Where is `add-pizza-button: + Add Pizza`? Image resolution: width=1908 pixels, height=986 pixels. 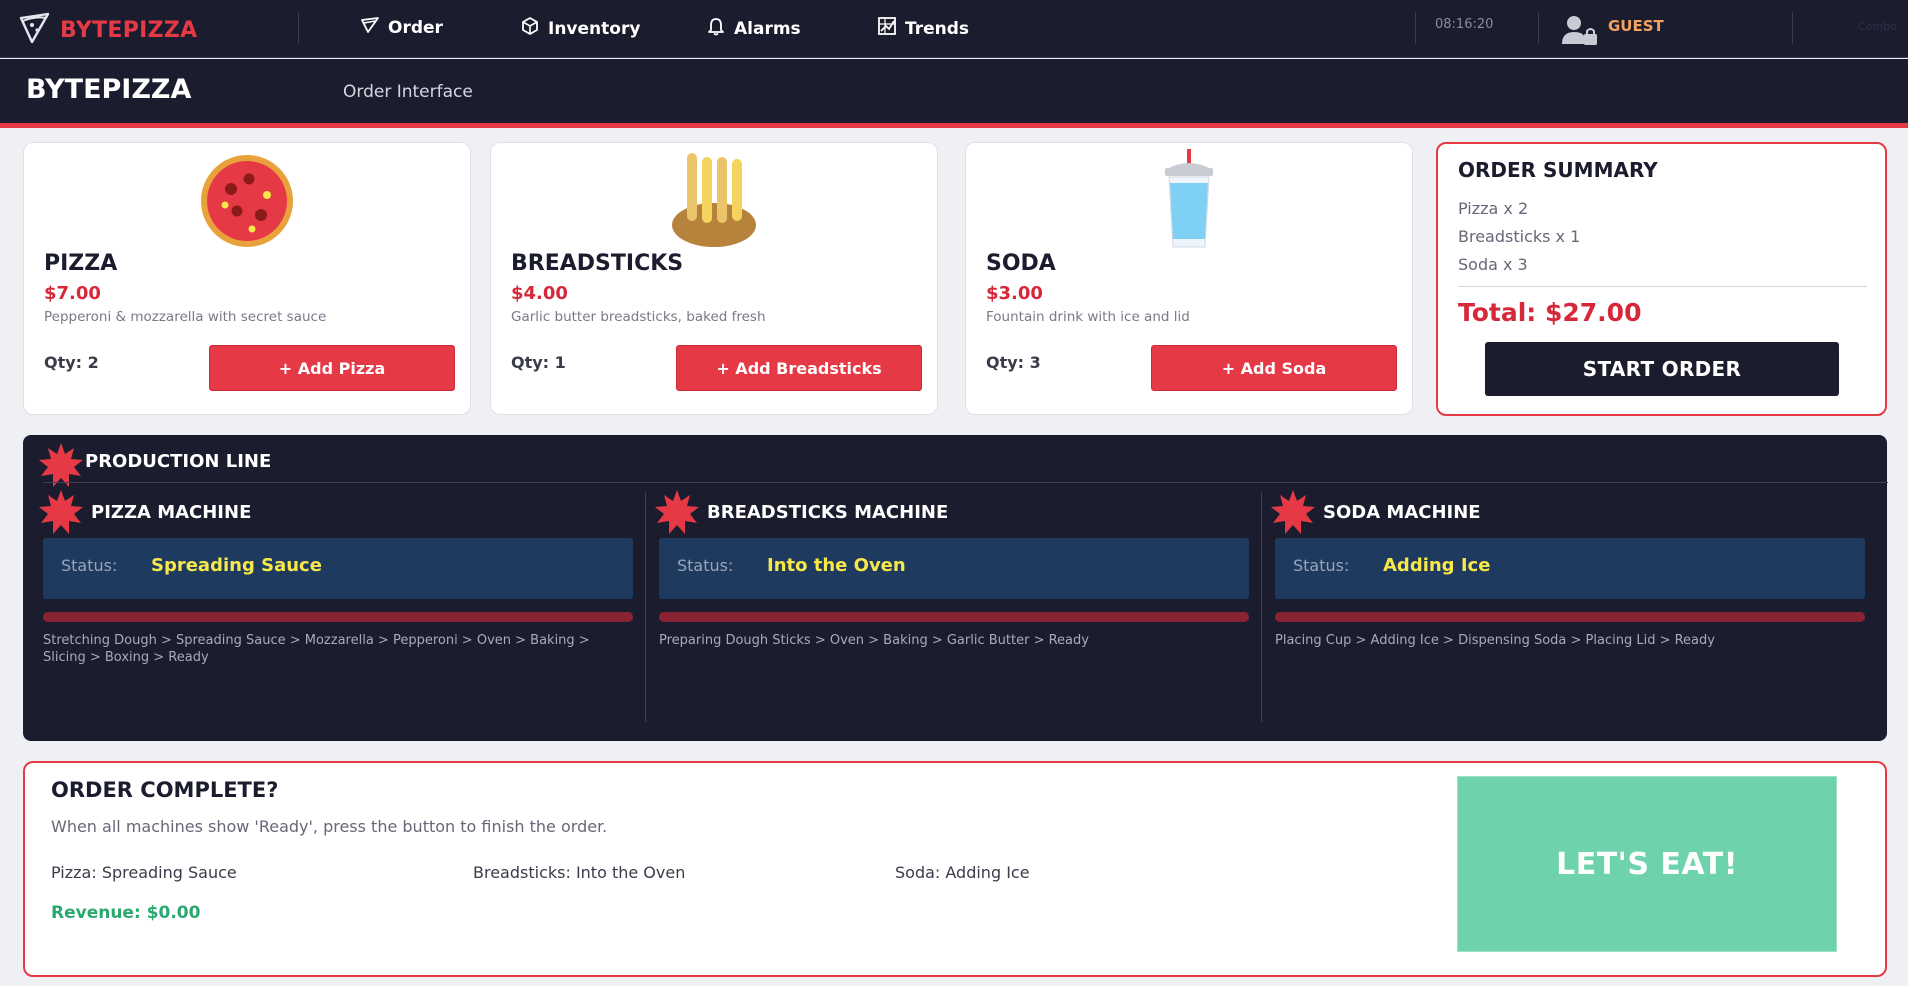
add-pizza-button: + Add Pizza is located at coordinates (332, 368).